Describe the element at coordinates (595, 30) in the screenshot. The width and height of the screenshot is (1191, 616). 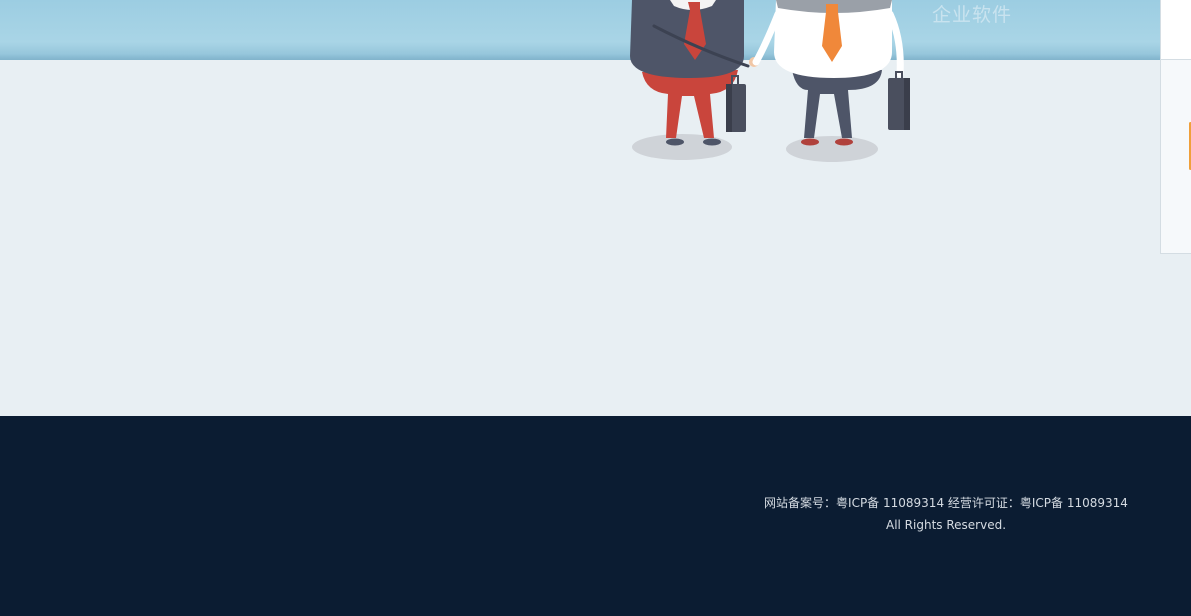
I see `top-banner: 企业软件` at that location.